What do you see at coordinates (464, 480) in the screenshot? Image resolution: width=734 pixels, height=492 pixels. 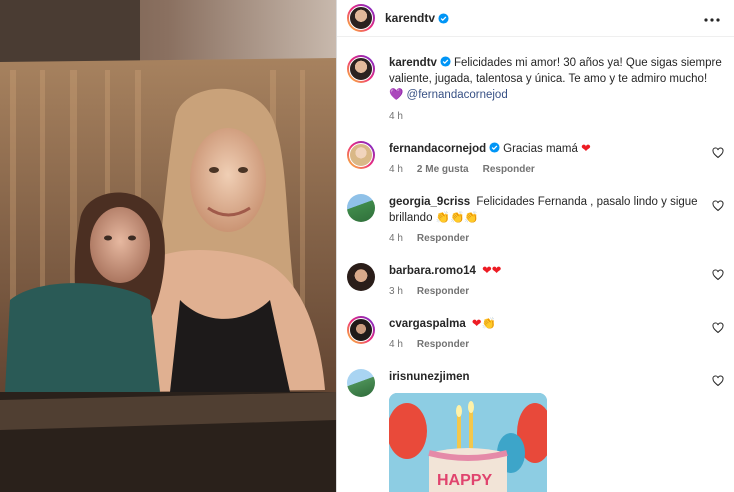 I see `gif-text: HAPPY` at bounding box center [464, 480].